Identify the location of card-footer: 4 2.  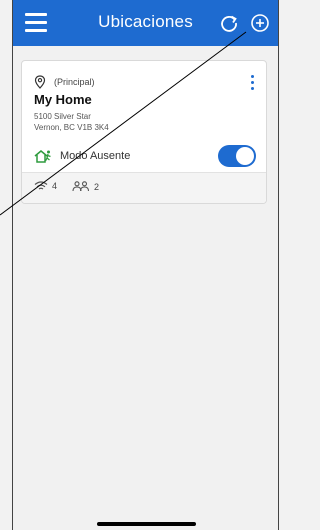
(144, 187).